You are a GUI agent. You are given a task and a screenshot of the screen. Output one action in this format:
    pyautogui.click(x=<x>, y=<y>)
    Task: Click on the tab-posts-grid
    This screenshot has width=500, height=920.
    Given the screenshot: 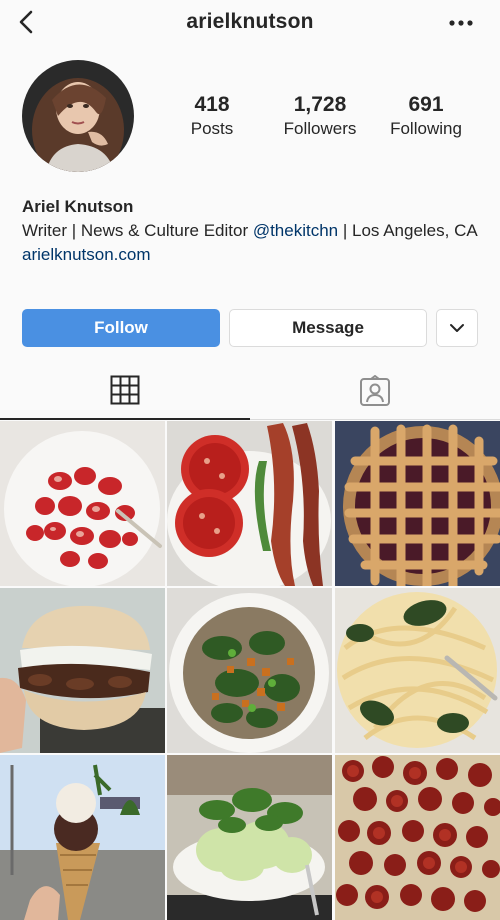 What is the action you would take?
    pyautogui.click(x=125, y=391)
    